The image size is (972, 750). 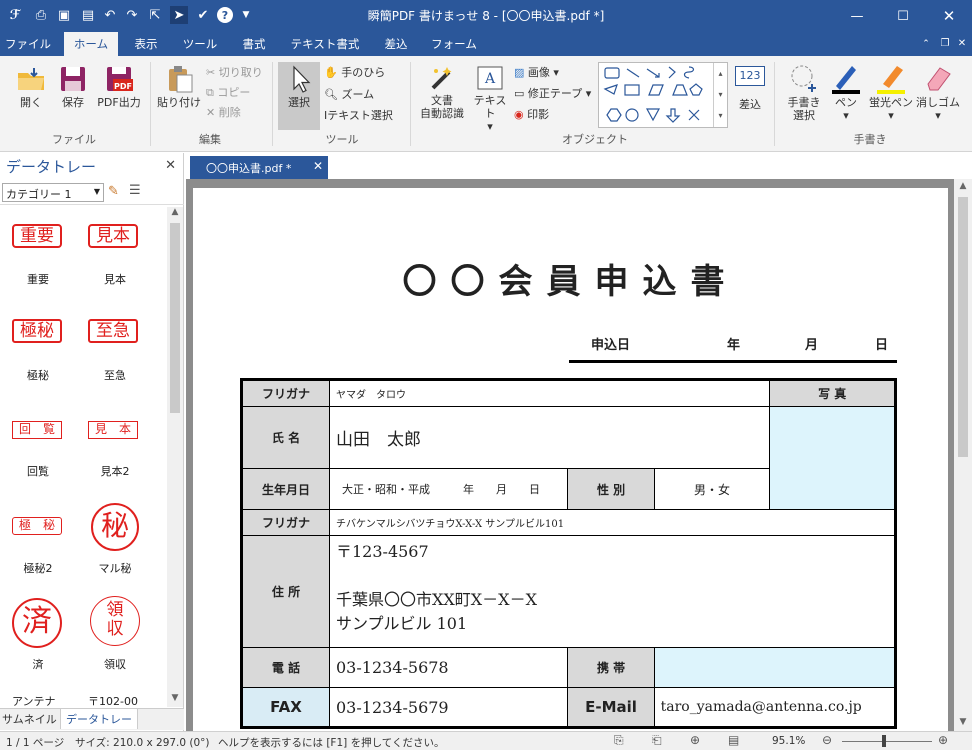 What do you see at coordinates (695, 740) in the screenshot?
I see `actual-size-icon: ⊕` at bounding box center [695, 740].